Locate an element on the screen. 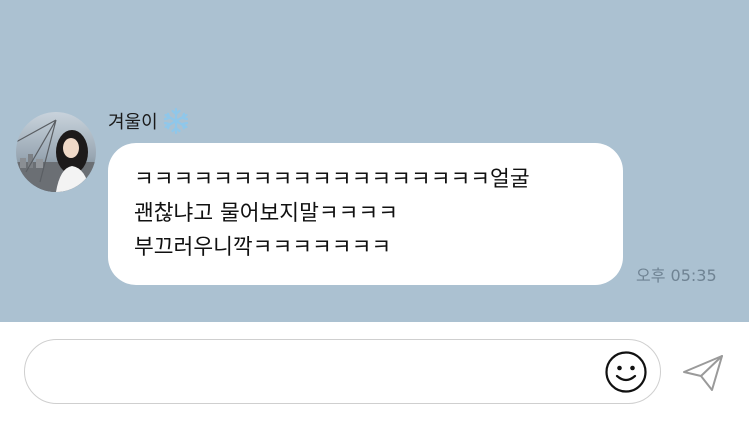  message-timestamp: 오후 05:35 is located at coordinates (676, 275).